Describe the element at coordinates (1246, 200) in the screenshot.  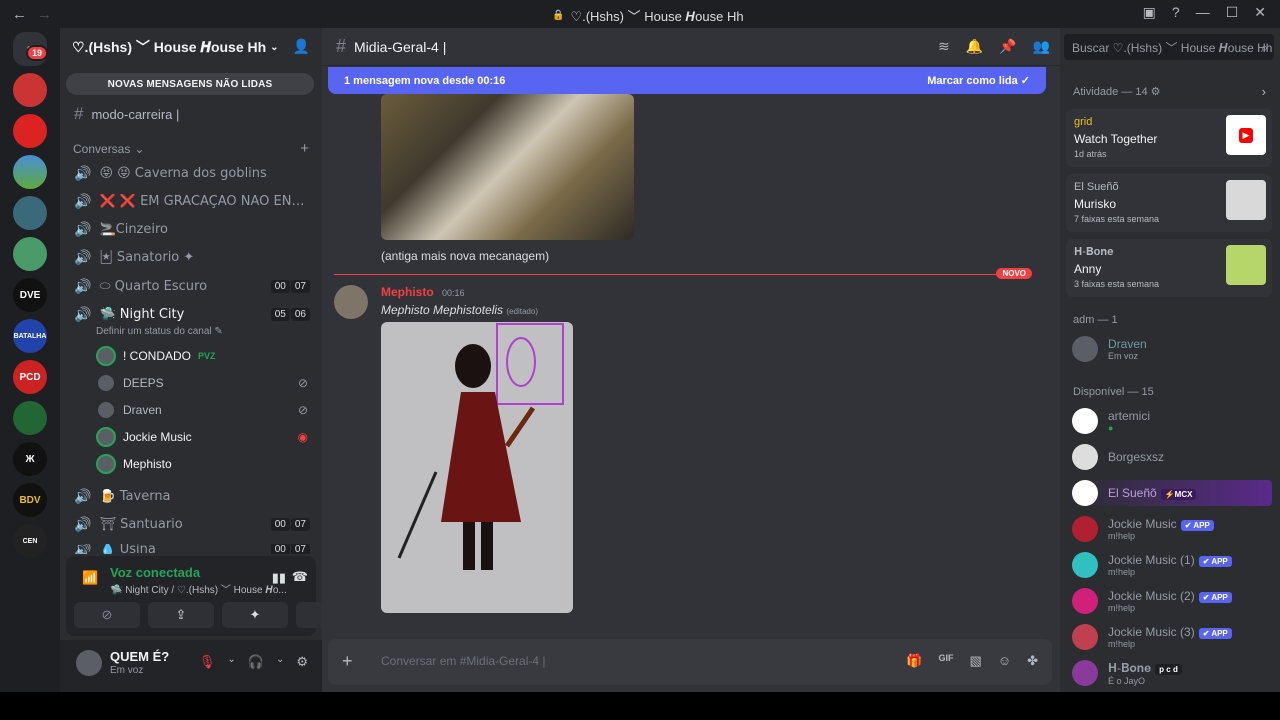
I see `album-art` at that location.